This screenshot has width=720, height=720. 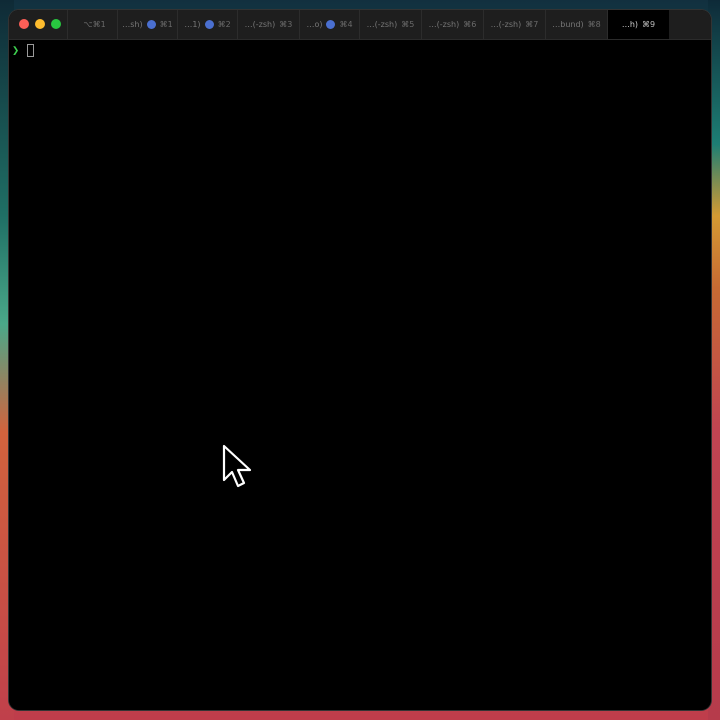 What do you see at coordinates (532, 24) in the screenshot?
I see `tab-shortcut: ⌘7` at bounding box center [532, 24].